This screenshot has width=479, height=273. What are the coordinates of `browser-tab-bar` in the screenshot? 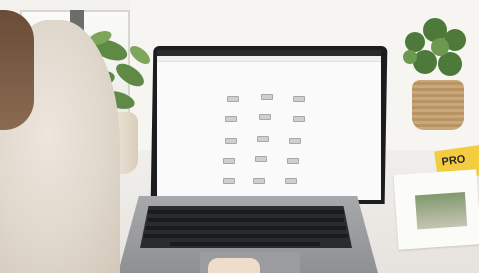 It's located at (269, 59).